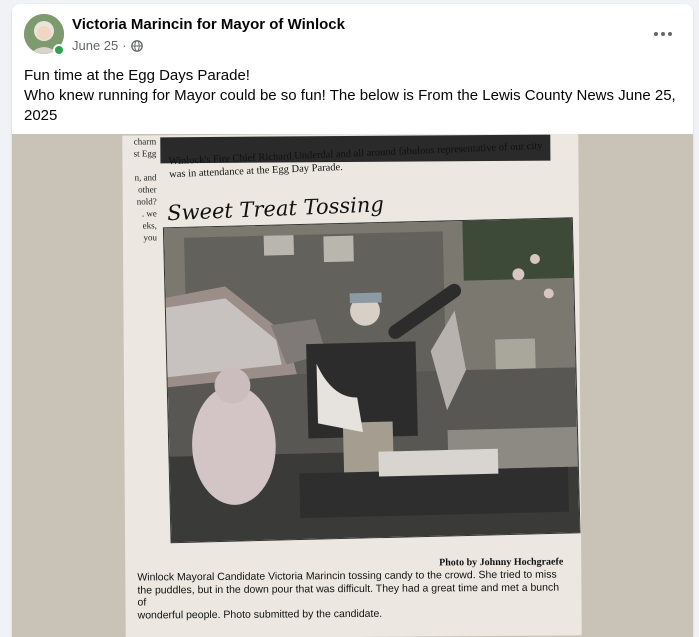 Image resolution: width=699 pixels, height=637 pixels. I want to click on photo-credit: Photo by Johnny Hochgraefe, so click(501, 562).